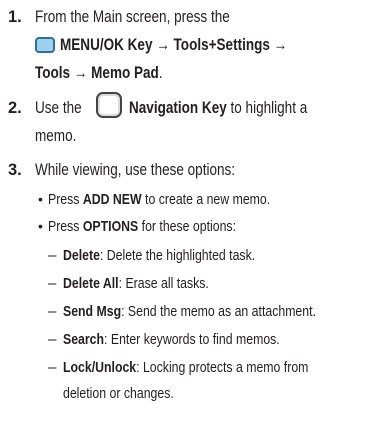 The width and height of the screenshot is (374, 427). What do you see at coordinates (56, 136) in the screenshot?
I see `step-2-continuation: memo.` at bounding box center [56, 136].